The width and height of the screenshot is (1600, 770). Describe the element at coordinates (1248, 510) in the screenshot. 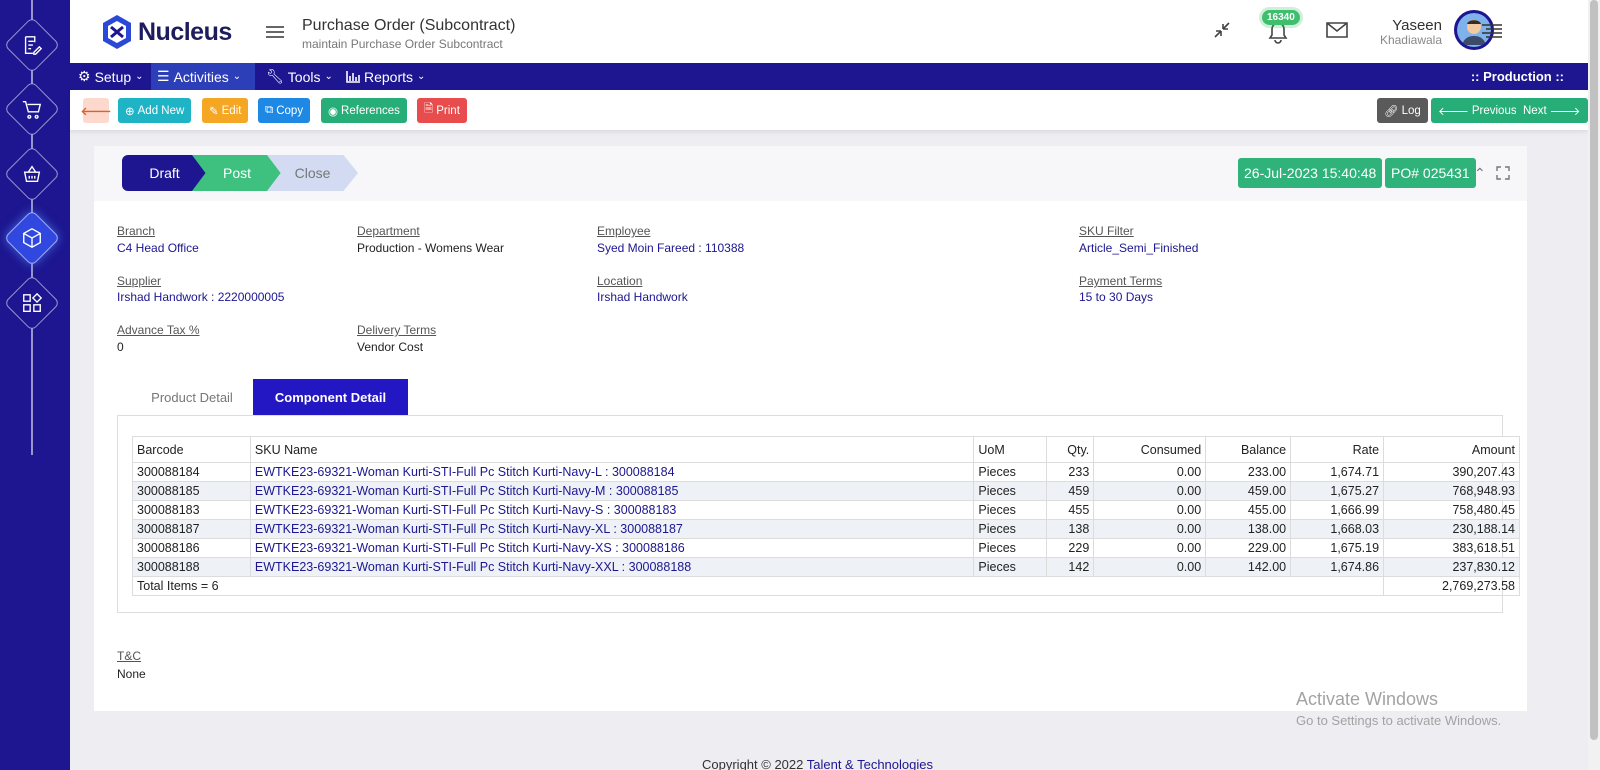

I see `cell-balance: 455.00` at that location.